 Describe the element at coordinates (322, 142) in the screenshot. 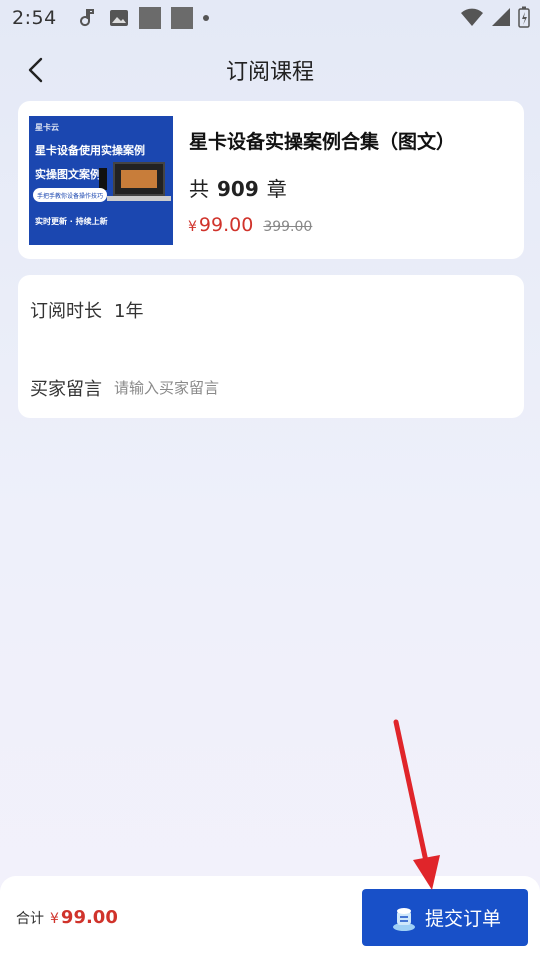

I see `course-title: 星卡设备实操案例合集（图文）` at that location.